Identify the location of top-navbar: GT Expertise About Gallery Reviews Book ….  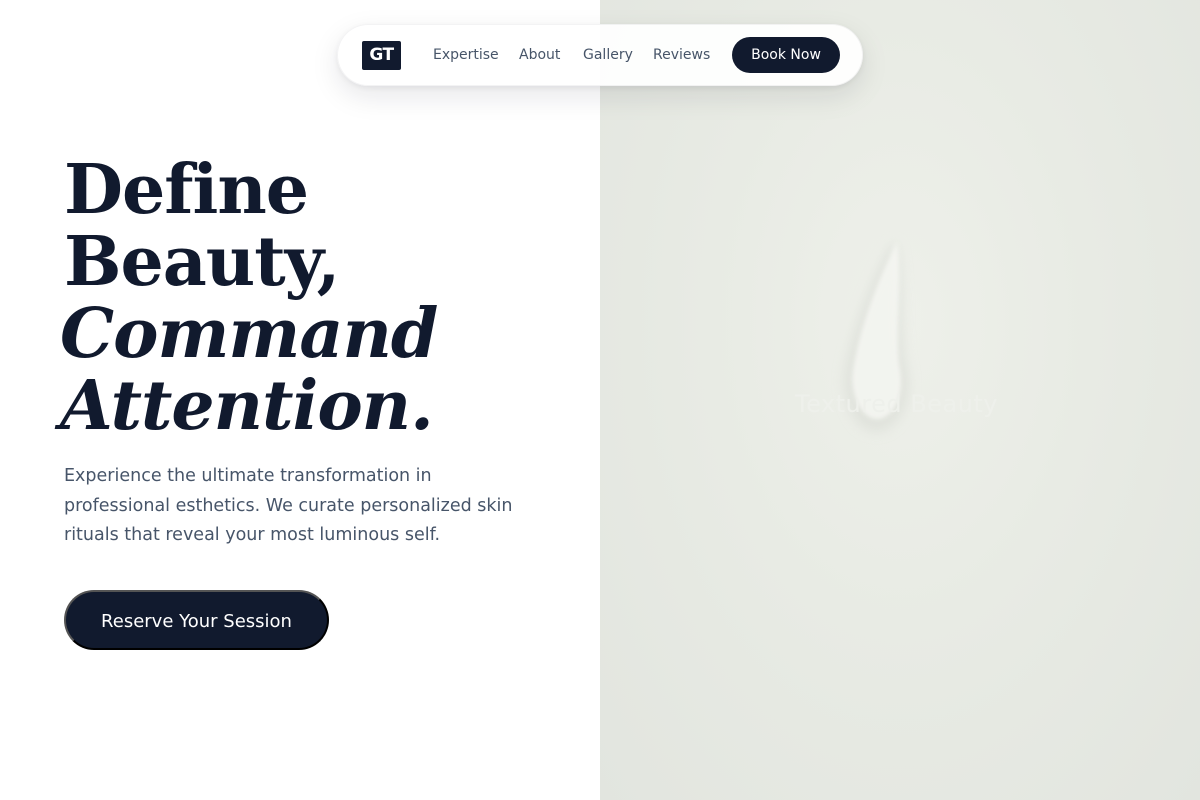
(600, 55).